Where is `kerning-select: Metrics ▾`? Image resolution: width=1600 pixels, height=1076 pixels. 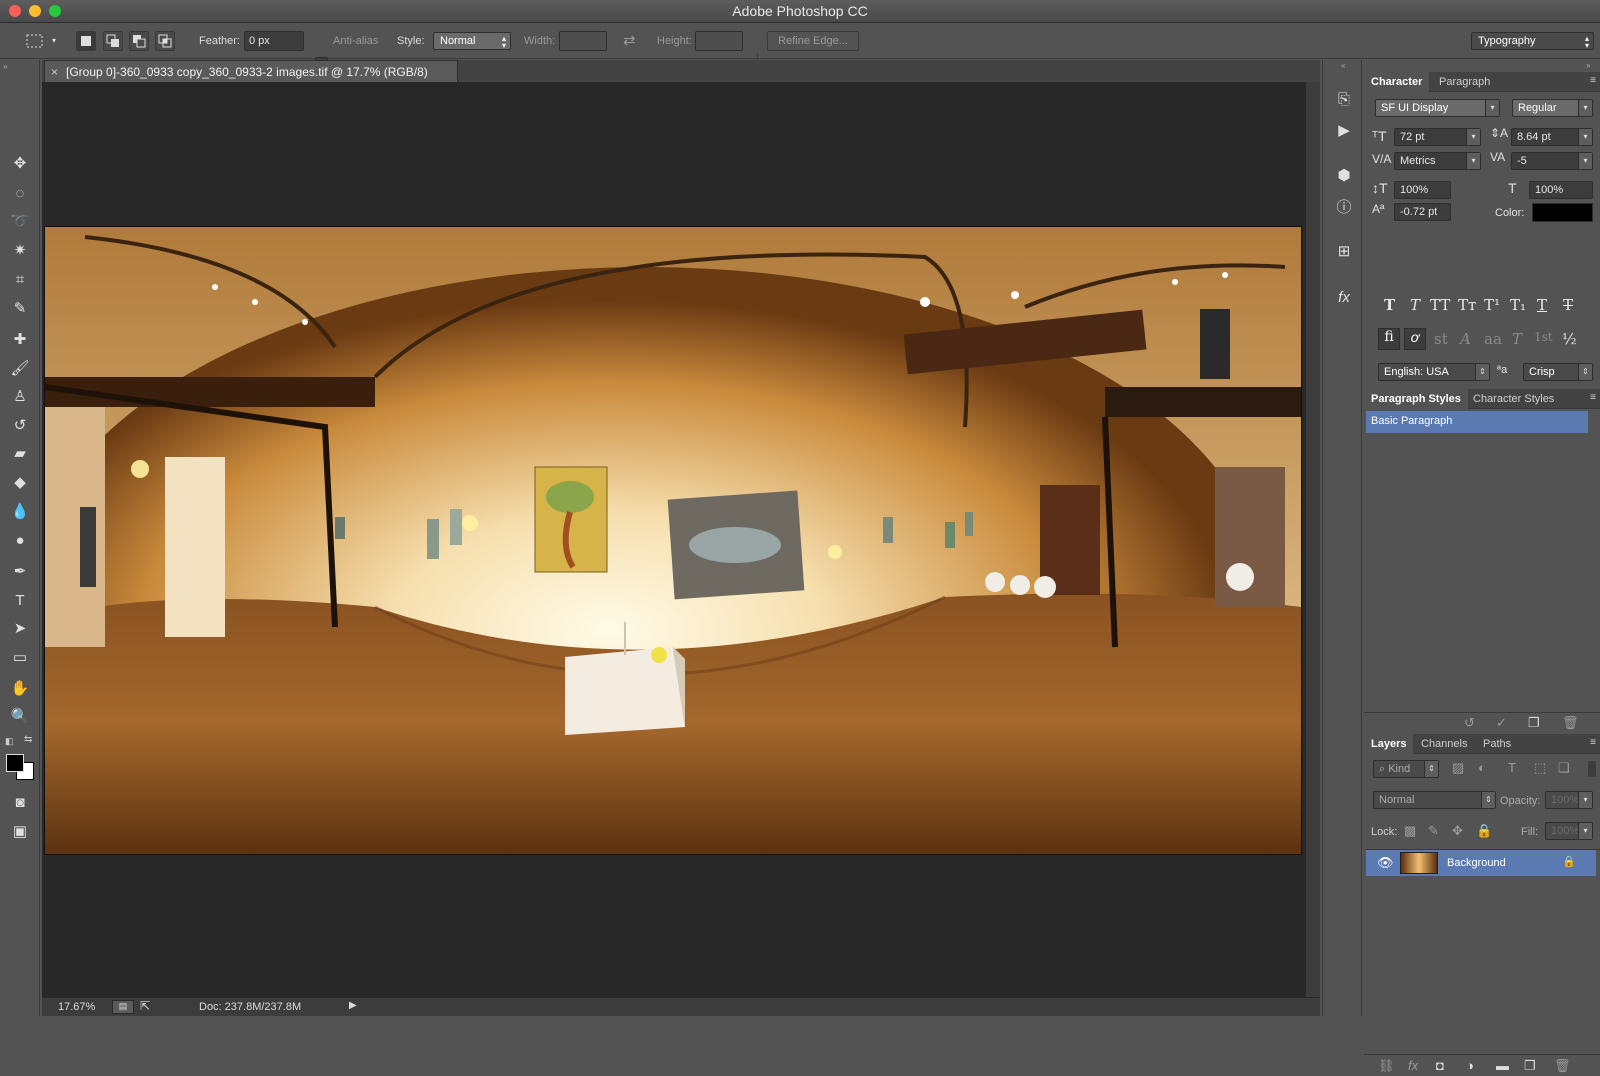 kerning-select: Metrics ▾ is located at coordinates (1437, 161).